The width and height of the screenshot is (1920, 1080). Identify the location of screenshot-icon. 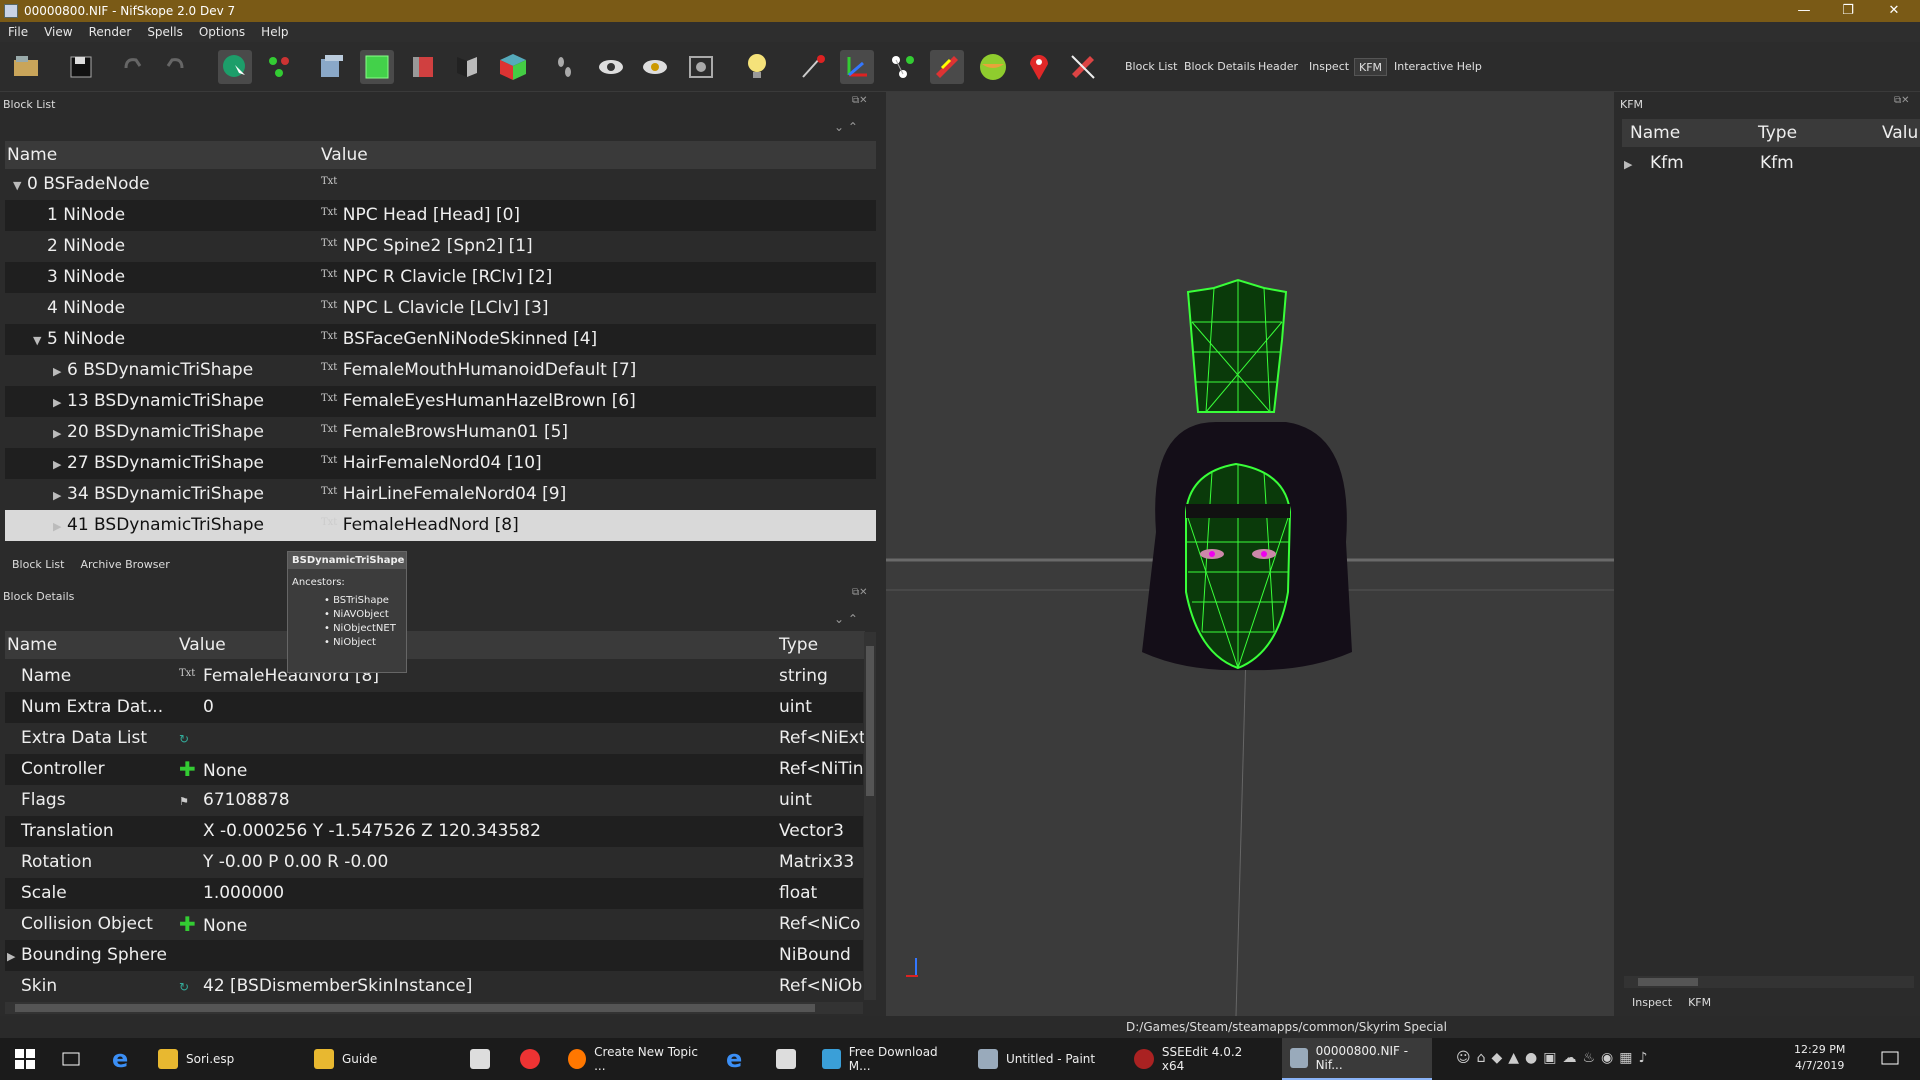
(701, 67).